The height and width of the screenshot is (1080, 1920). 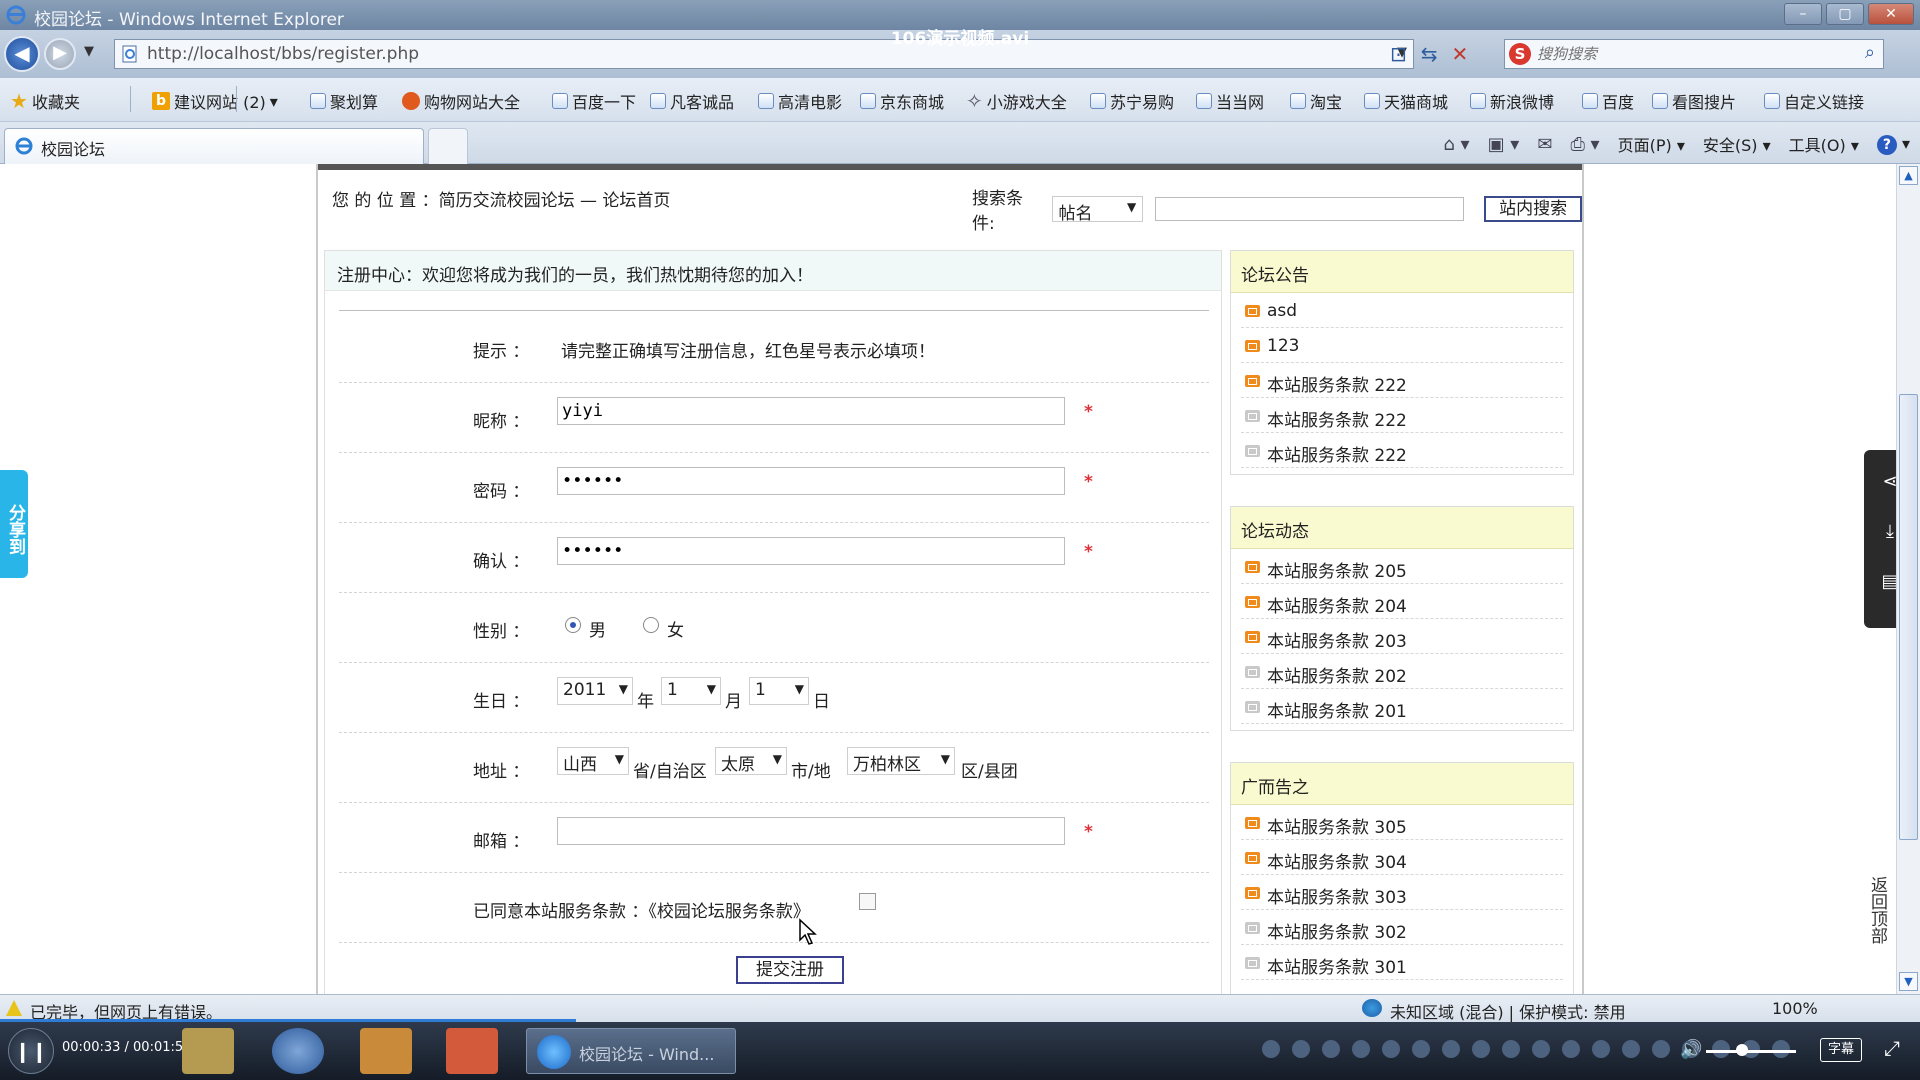 What do you see at coordinates (1908, 175) in the screenshot?
I see `scroll-up-icon: ▲` at bounding box center [1908, 175].